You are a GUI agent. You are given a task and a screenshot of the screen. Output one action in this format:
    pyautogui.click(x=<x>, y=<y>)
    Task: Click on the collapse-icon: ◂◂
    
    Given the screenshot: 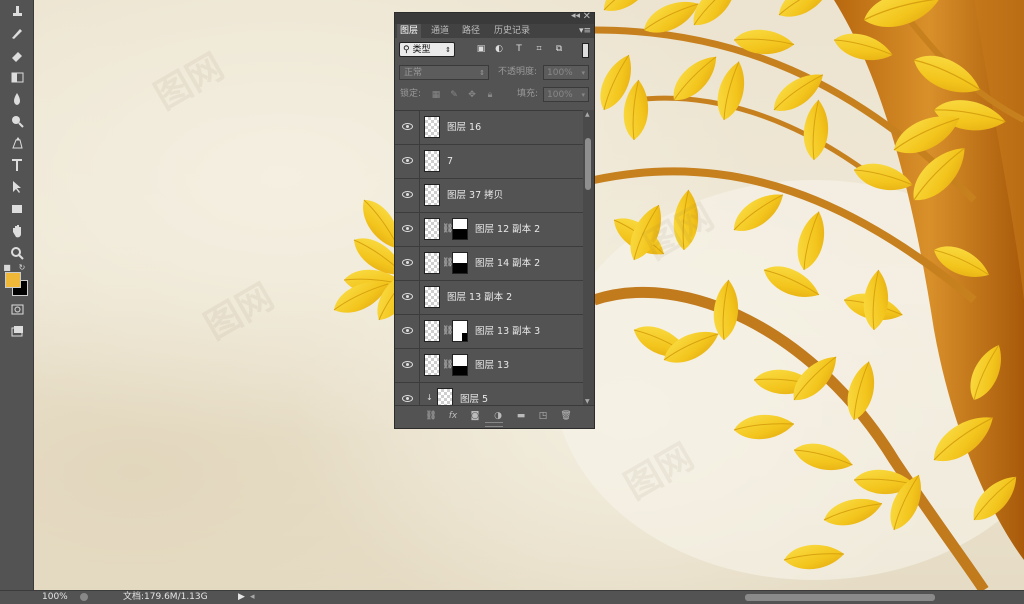 What is the action you would take?
    pyautogui.click(x=575, y=16)
    